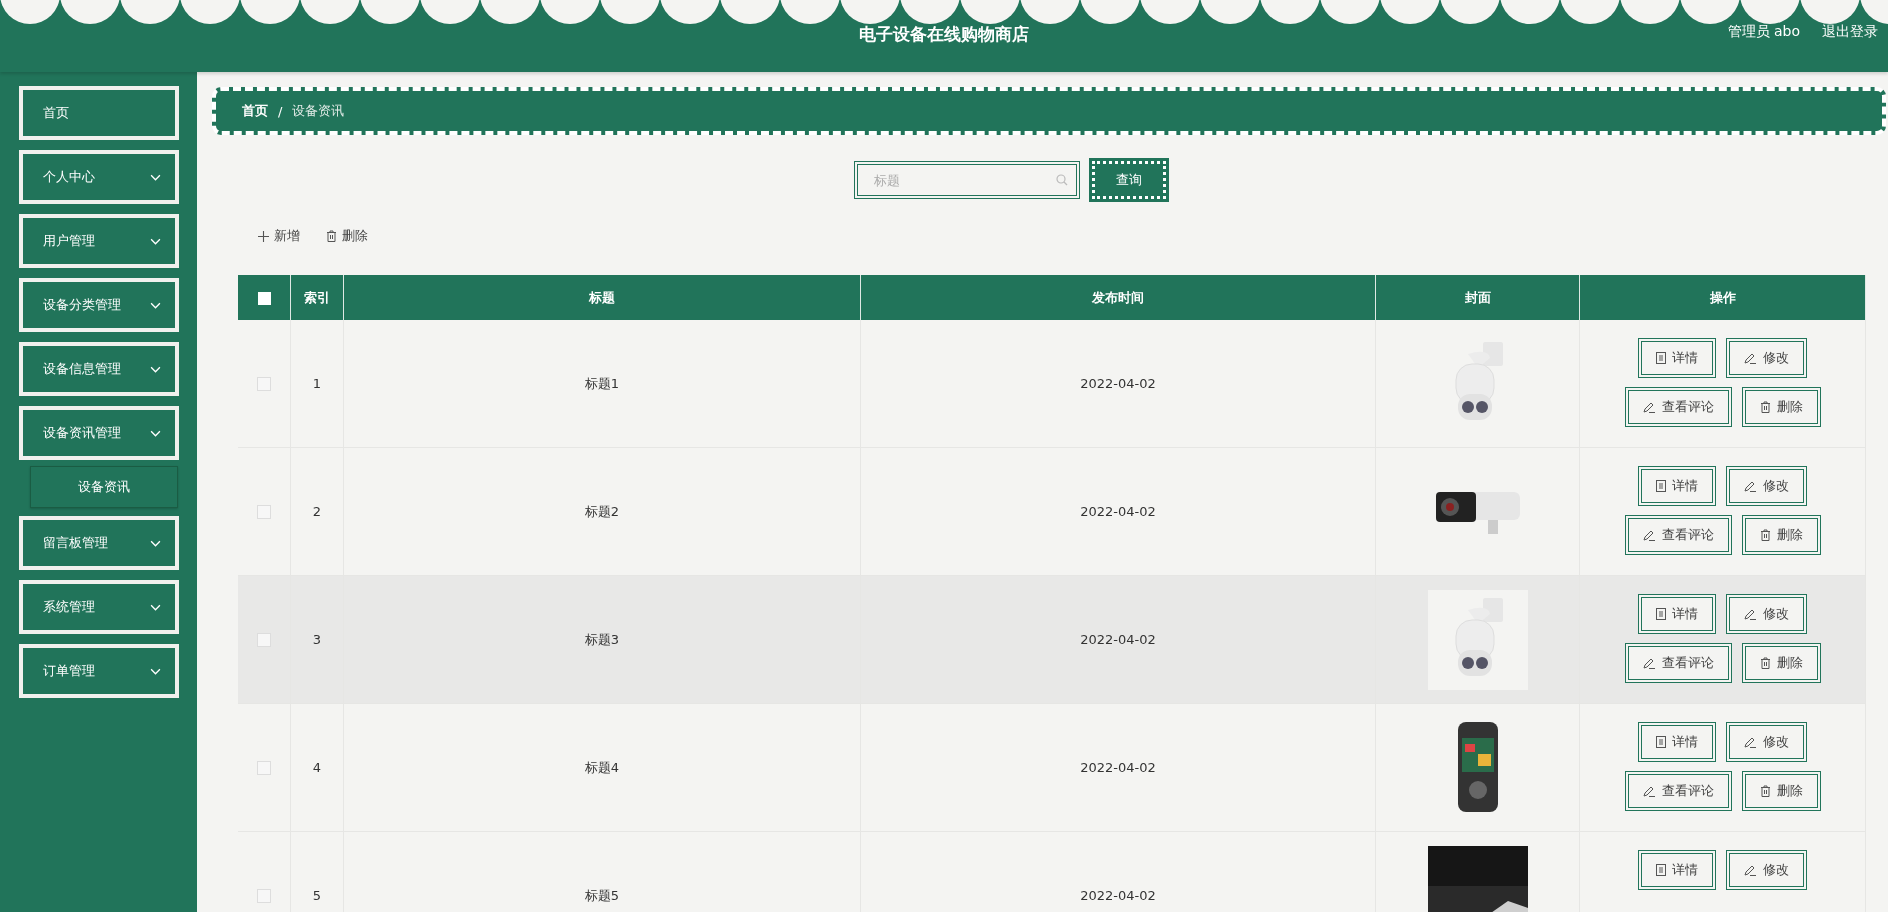 This screenshot has height=912, width=1888. Describe the element at coordinates (1850, 32) in the screenshot. I see `logout-link: 退出登录` at that location.